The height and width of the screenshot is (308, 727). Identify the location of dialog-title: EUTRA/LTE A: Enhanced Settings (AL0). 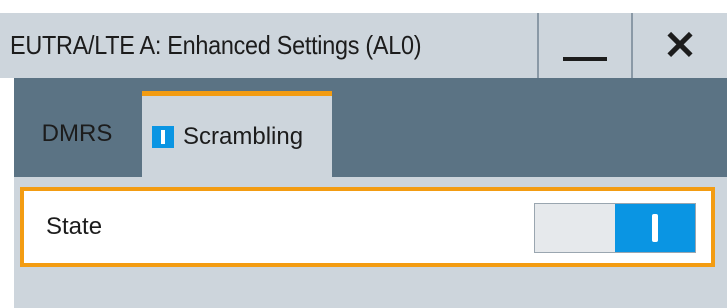
(216, 45).